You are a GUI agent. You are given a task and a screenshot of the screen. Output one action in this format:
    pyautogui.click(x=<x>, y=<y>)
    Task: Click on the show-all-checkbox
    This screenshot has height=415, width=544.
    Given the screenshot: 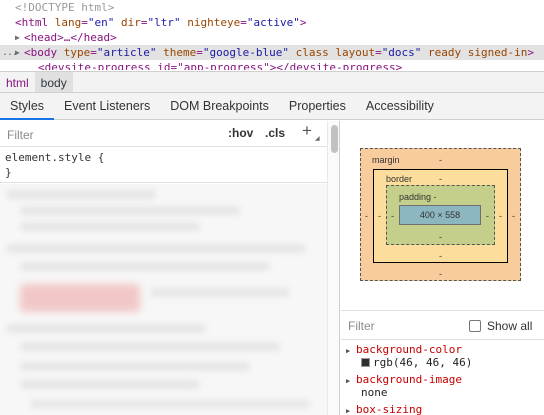 What is the action you would take?
    pyautogui.click(x=475, y=326)
    